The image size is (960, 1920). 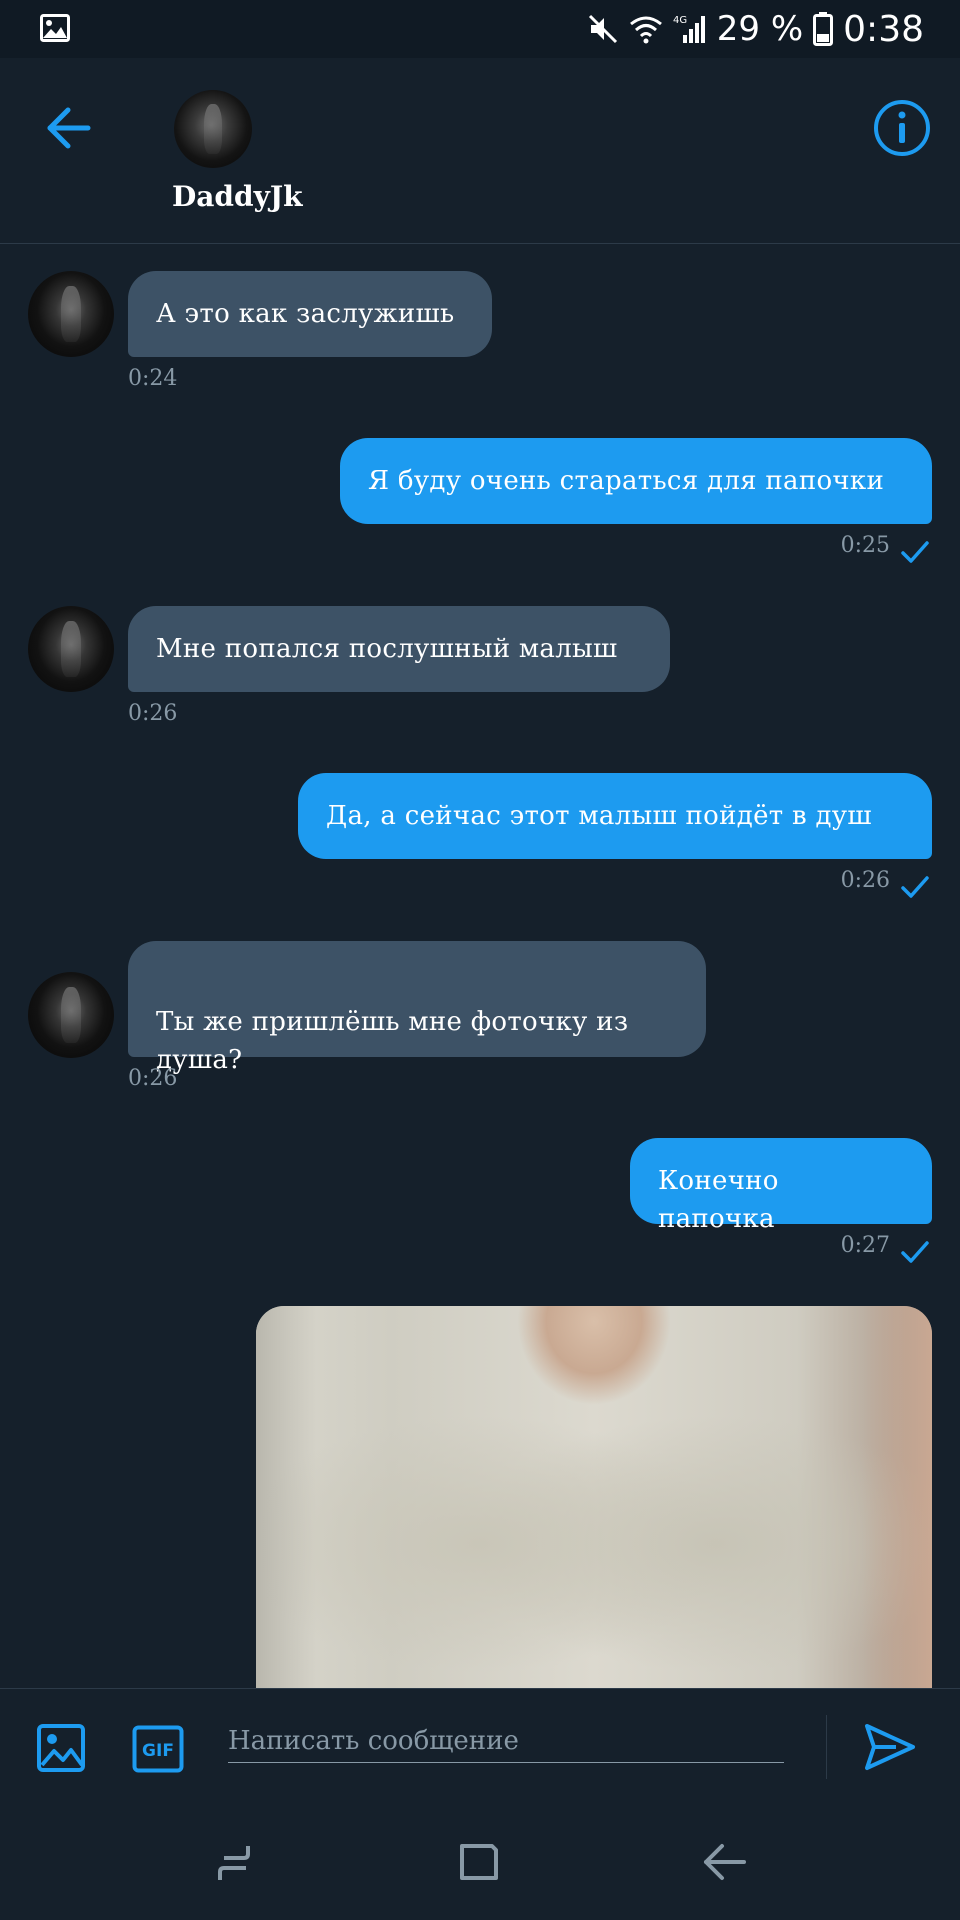 What do you see at coordinates (387, 649) in the screenshot?
I see `message-text: Мне попался послушный малыш` at bounding box center [387, 649].